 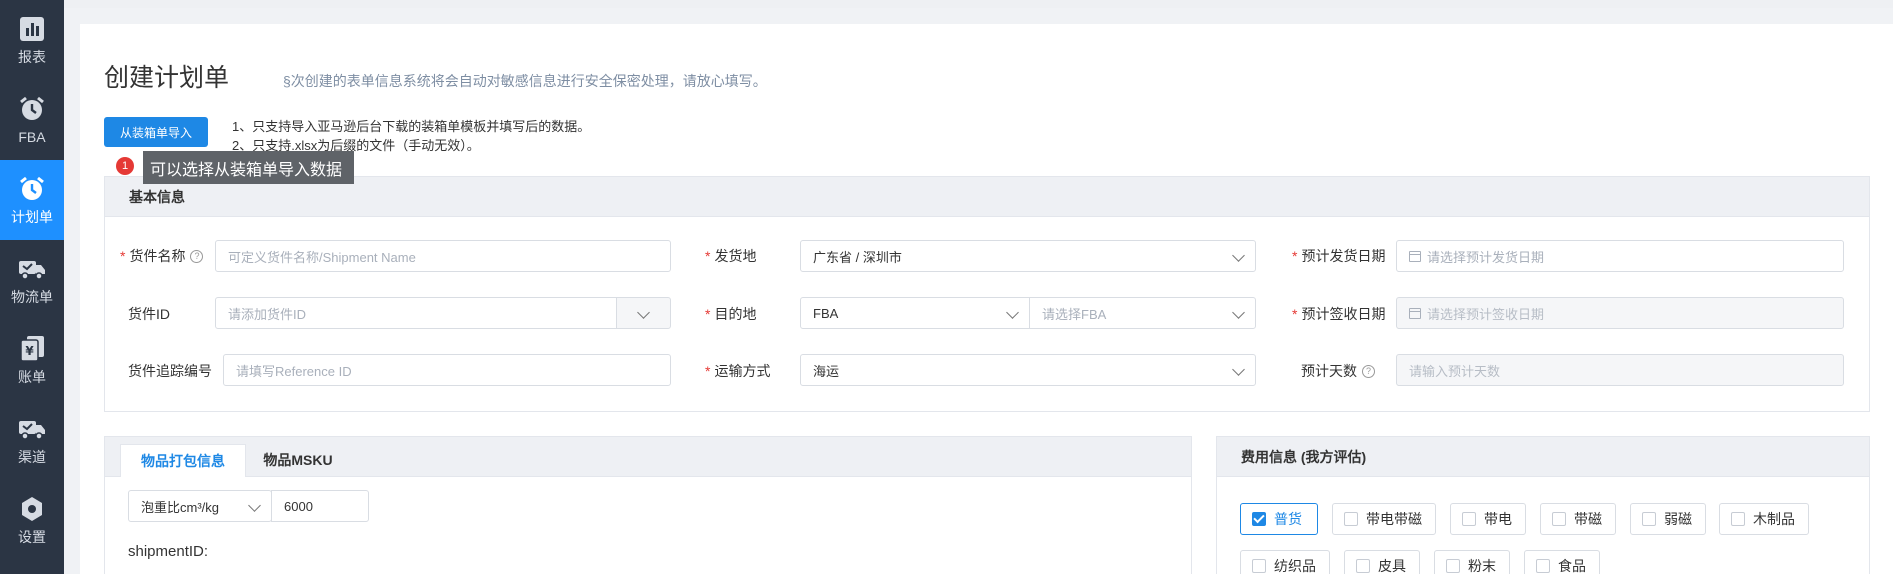 I want to click on ratio-unit-select: 泡重比cm³/kg, so click(x=200, y=506).